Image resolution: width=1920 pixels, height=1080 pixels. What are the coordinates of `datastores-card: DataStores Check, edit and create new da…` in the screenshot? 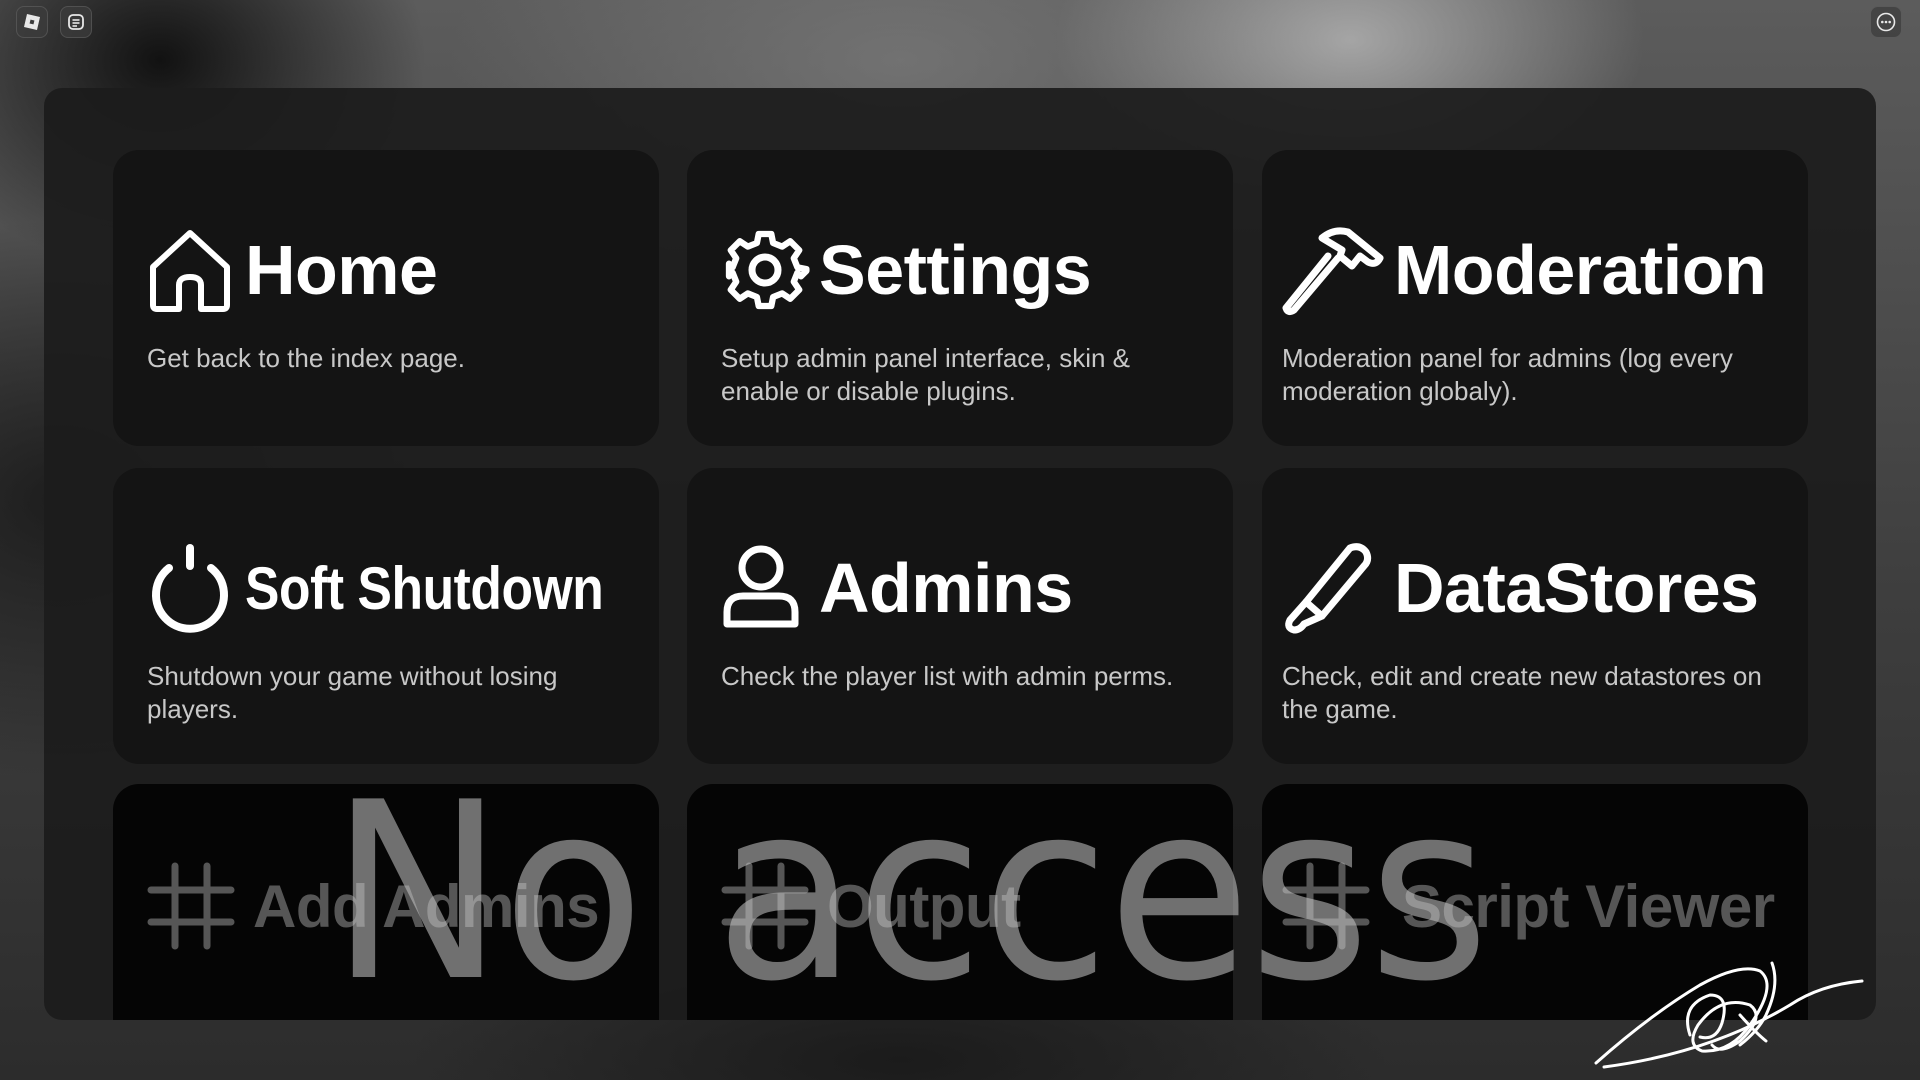 It's located at (1535, 616).